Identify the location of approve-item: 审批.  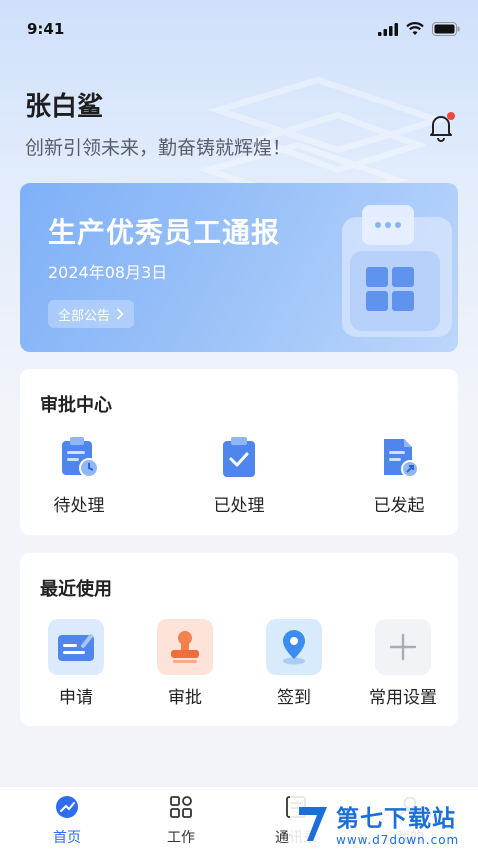
(185, 663).